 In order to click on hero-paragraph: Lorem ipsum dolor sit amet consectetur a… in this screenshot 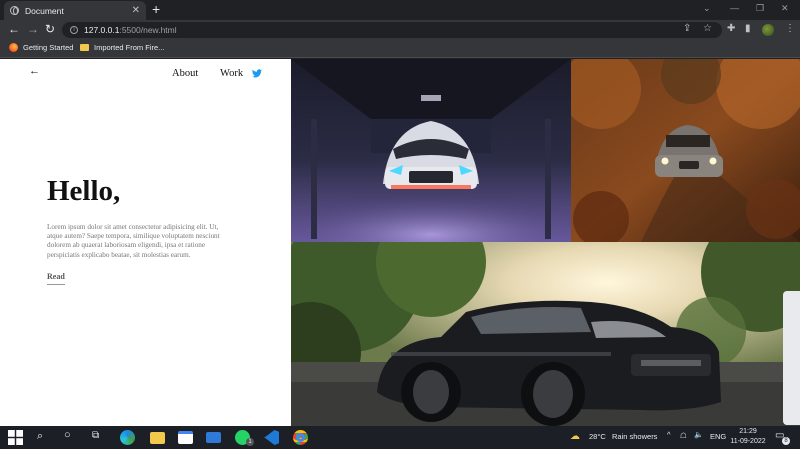, I will do `click(133, 241)`.